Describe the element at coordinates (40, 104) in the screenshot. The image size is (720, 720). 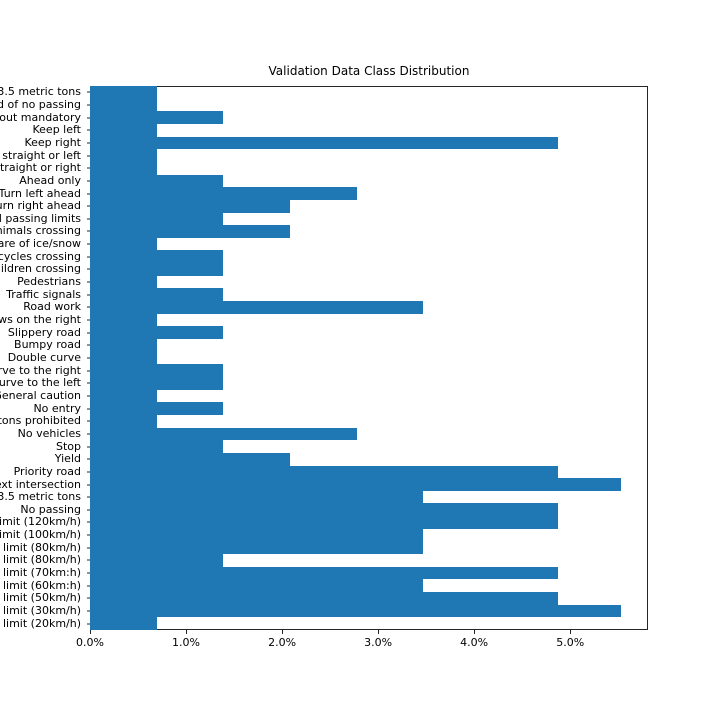
I see `y-tick-label: nd of no passing` at that location.